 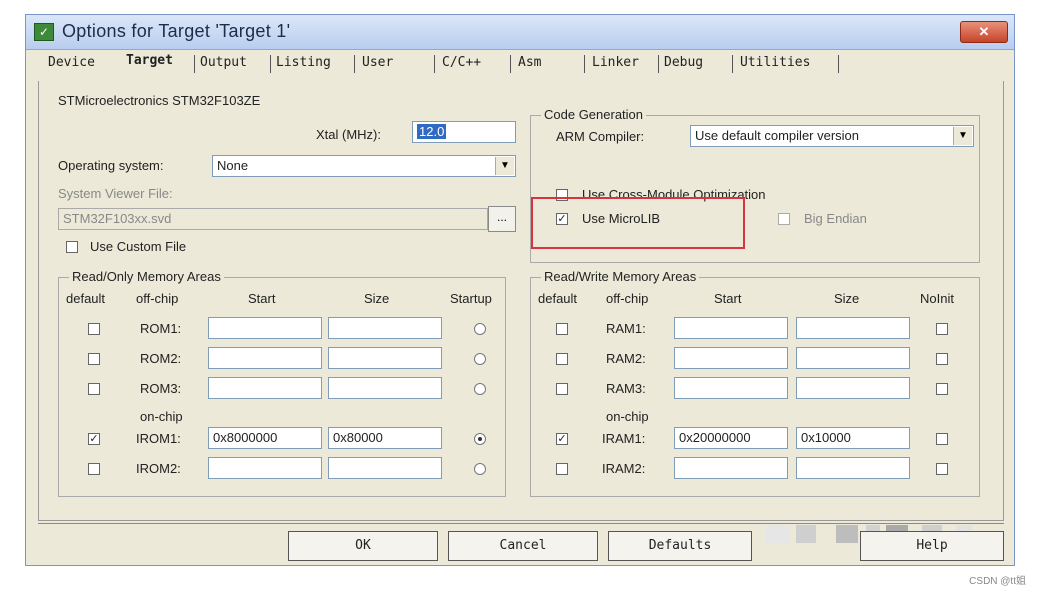 What do you see at coordinates (385, 358) in the screenshot?
I see `rom2-size-input` at bounding box center [385, 358].